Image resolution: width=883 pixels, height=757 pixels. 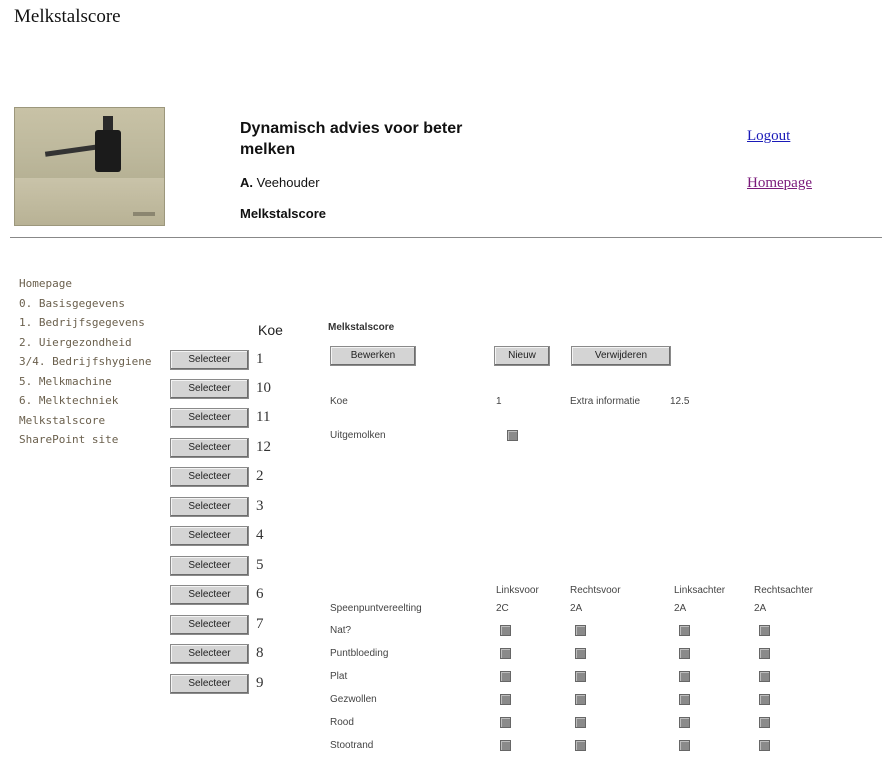 What do you see at coordinates (505, 653) in the screenshot?
I see `checkbox-puntbloeding-linksvoor` at bounding box center [505, 653].